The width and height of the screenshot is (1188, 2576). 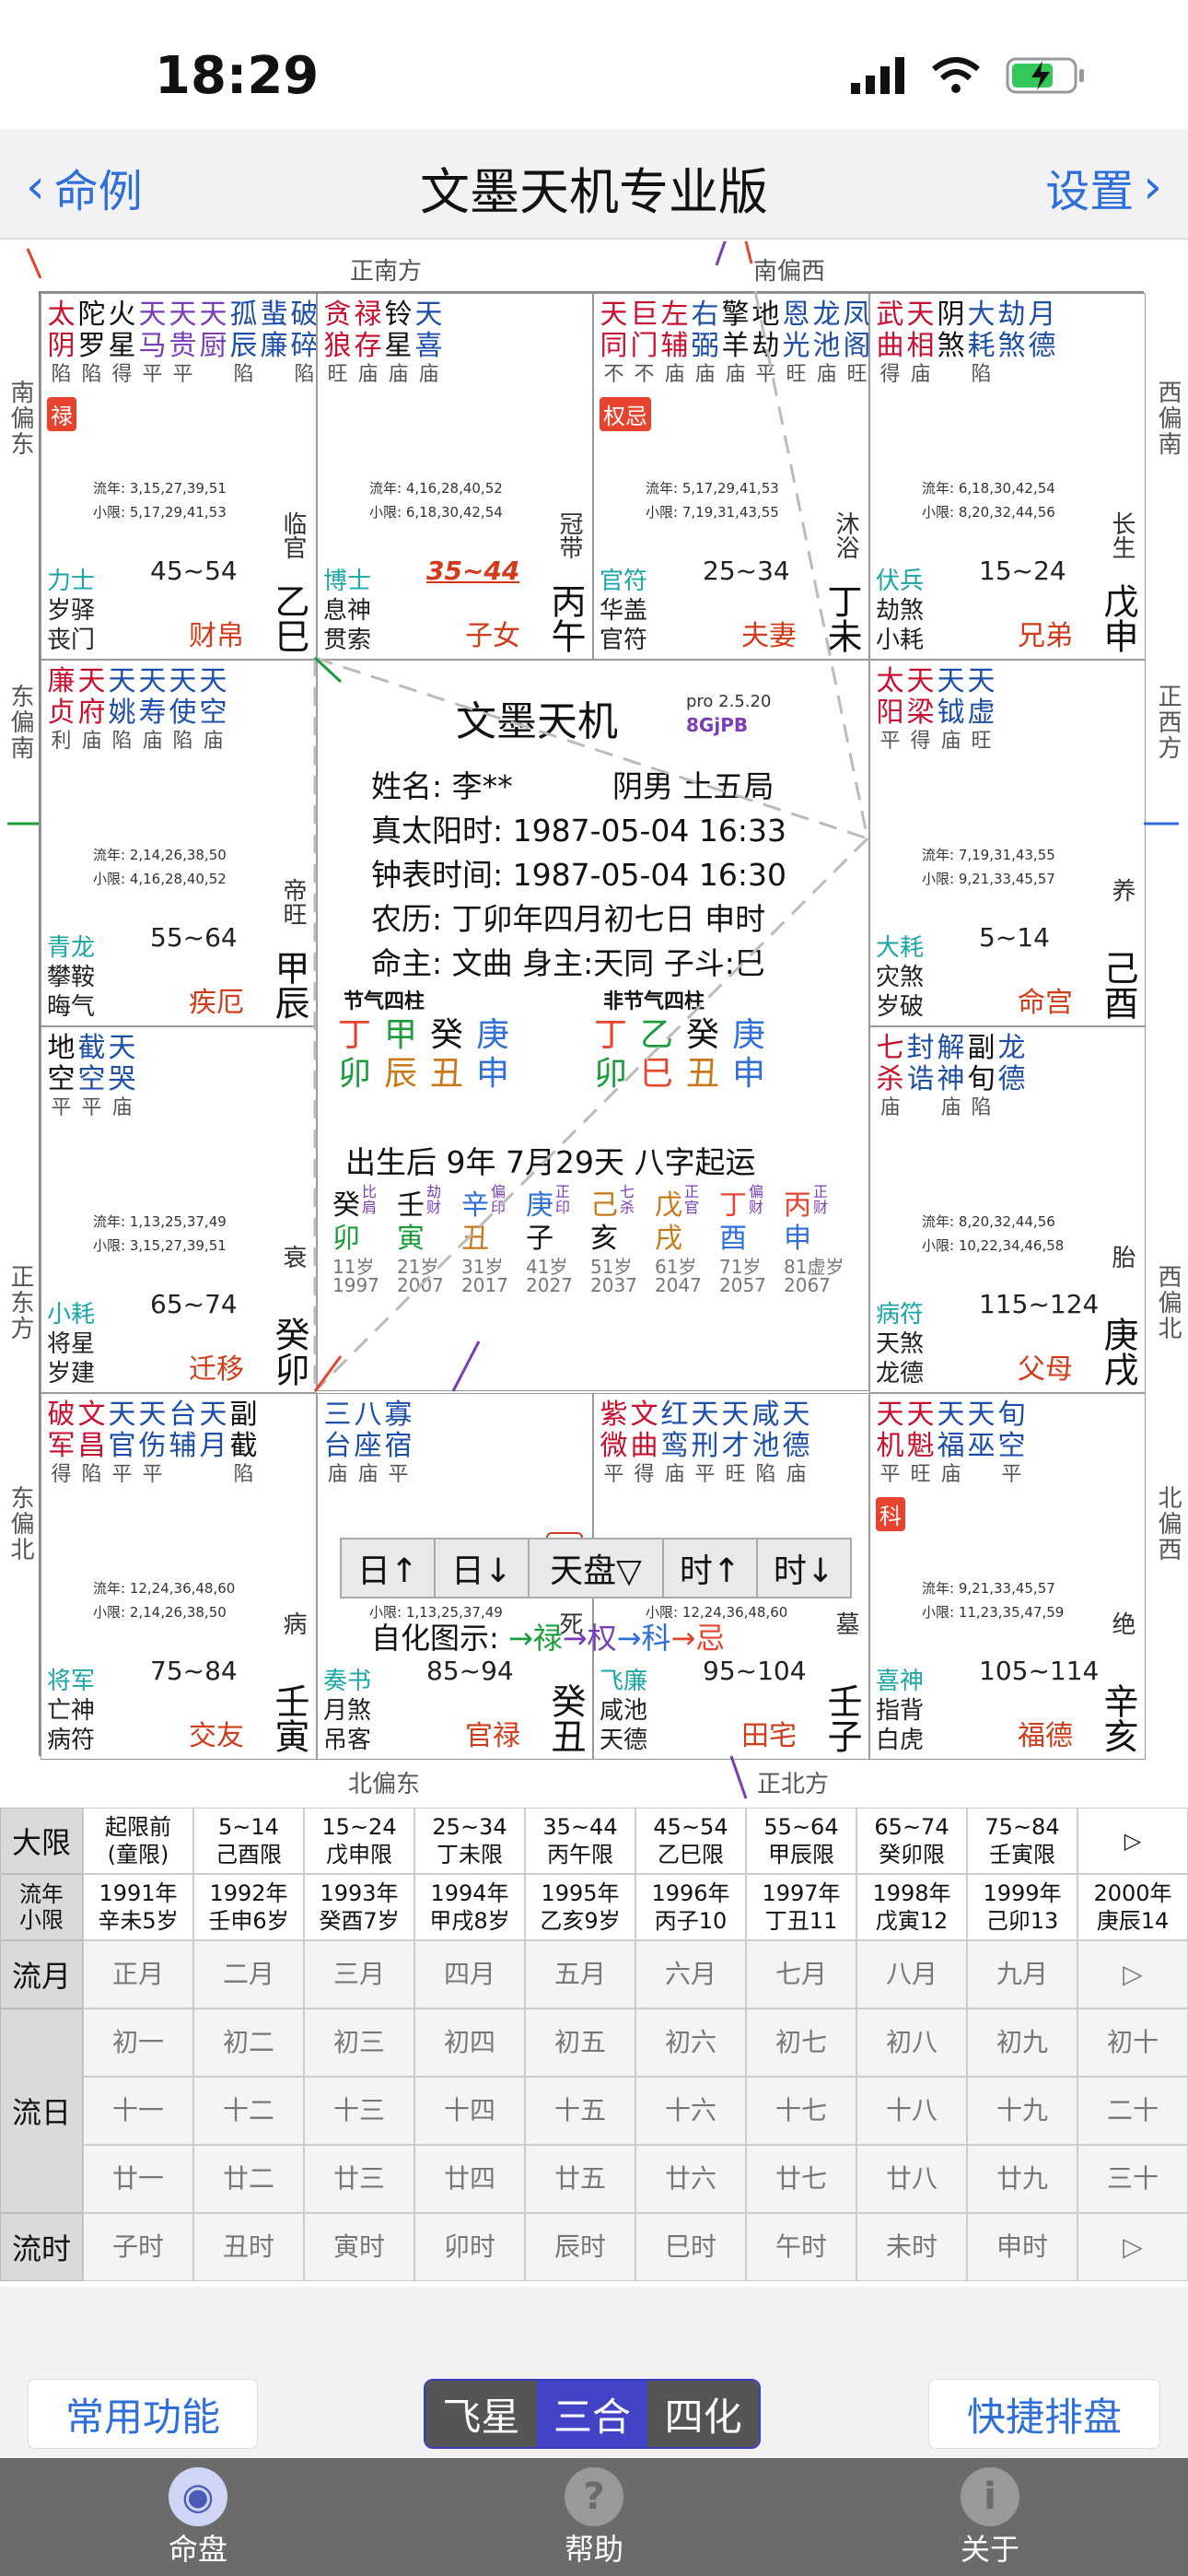 What do you see at coordinates (890, 1077) in the screenshot?
I see `star: 七杀庙` at bounding box center [890, 1077].